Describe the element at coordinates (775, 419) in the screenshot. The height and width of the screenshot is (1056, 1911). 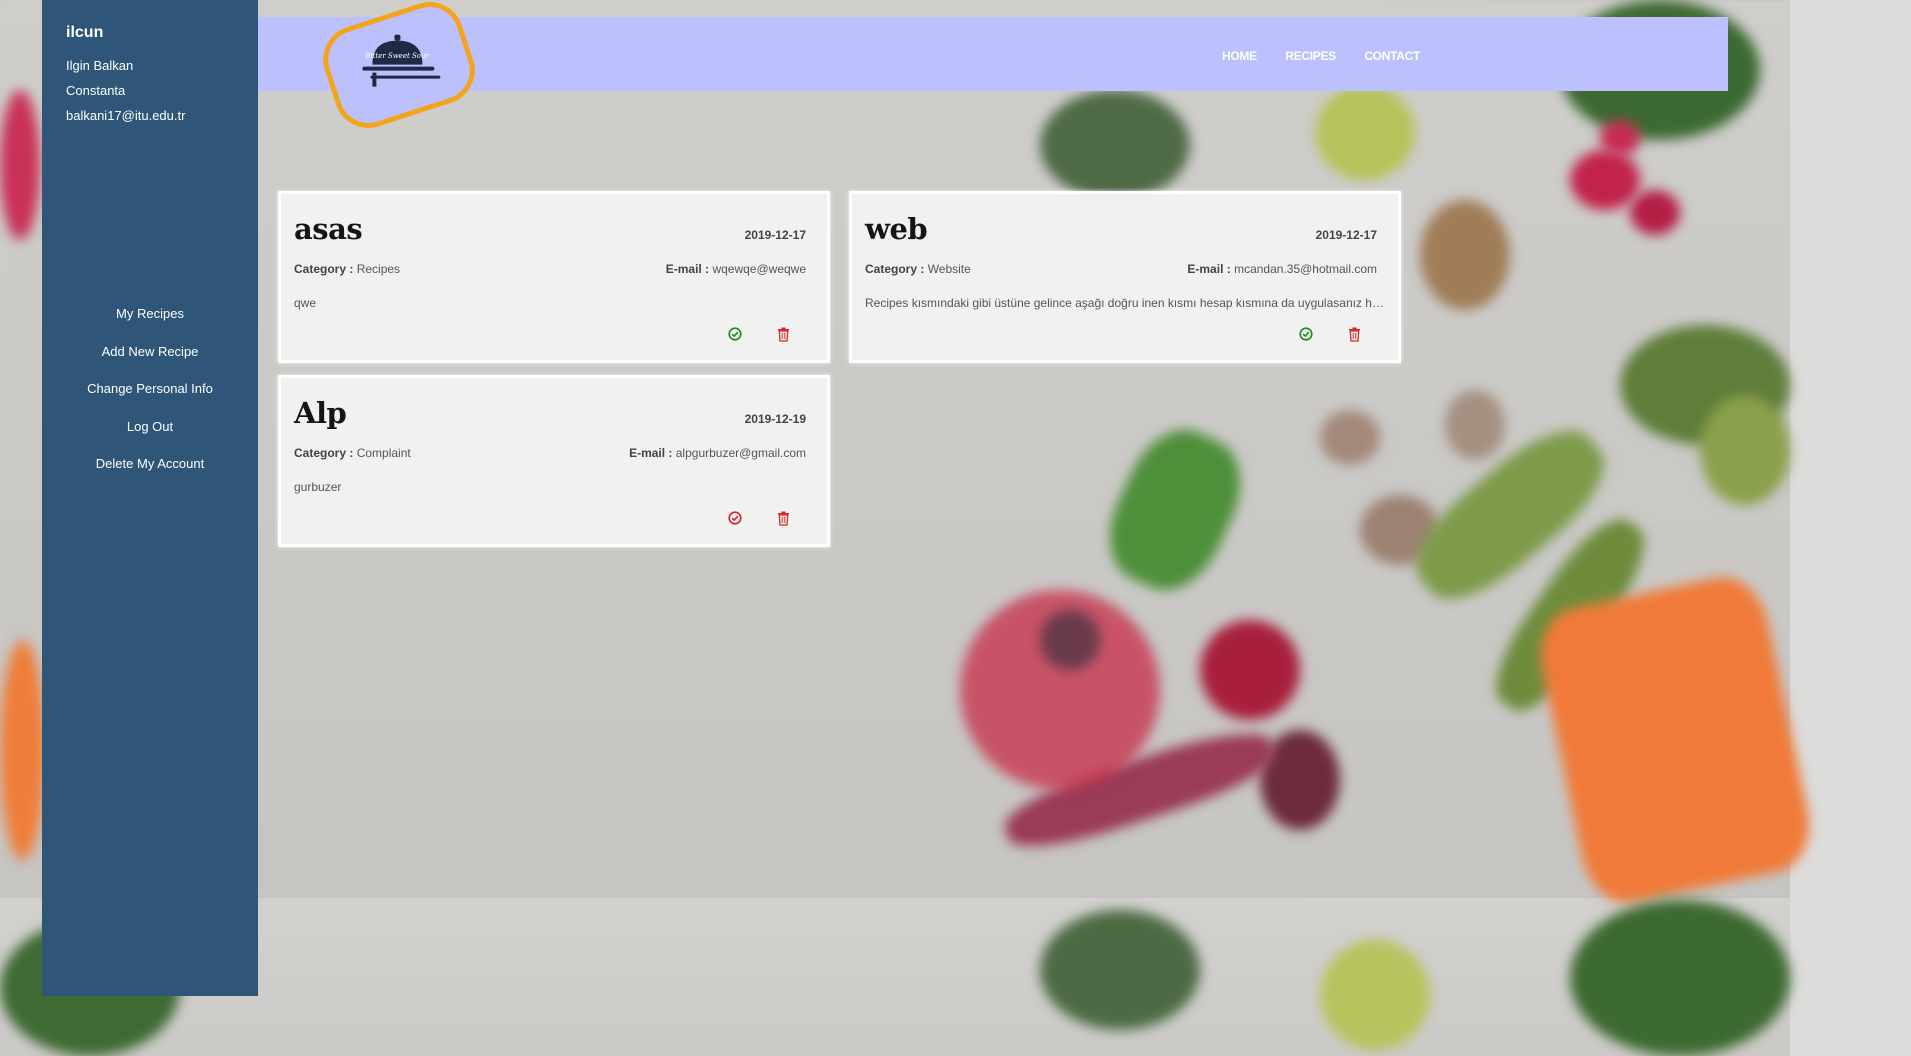
I see `message-date: 2019-12-19` at that location.